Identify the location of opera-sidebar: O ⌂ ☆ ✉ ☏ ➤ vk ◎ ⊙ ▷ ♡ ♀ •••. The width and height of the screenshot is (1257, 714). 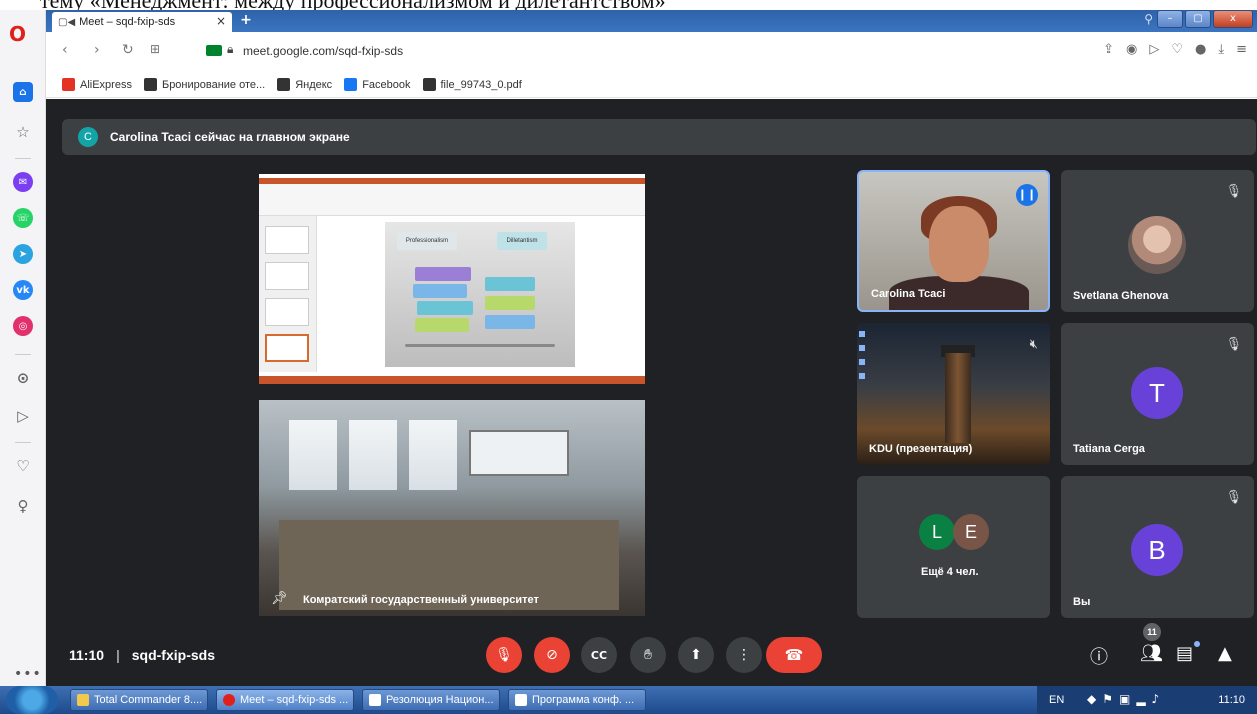
(23, 348).